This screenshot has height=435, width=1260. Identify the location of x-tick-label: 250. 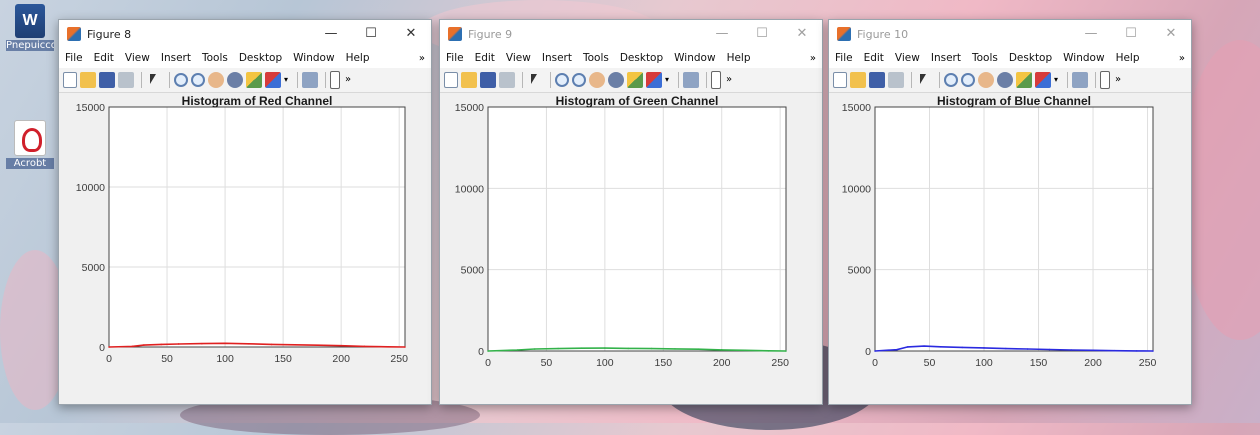
(780, 363).